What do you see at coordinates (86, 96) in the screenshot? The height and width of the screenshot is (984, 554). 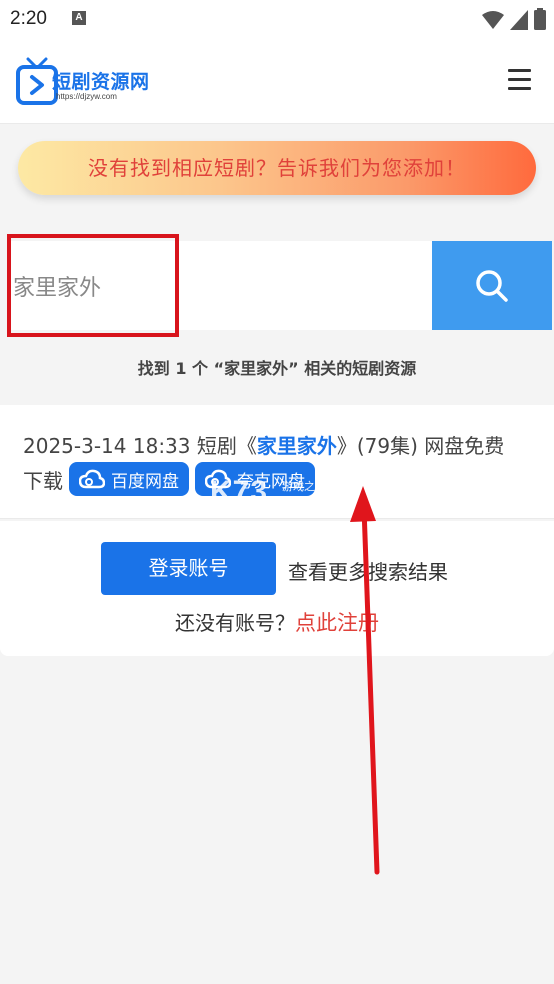 I see `logo-url: https://djzyw.com` at bounding box center [86, 96].